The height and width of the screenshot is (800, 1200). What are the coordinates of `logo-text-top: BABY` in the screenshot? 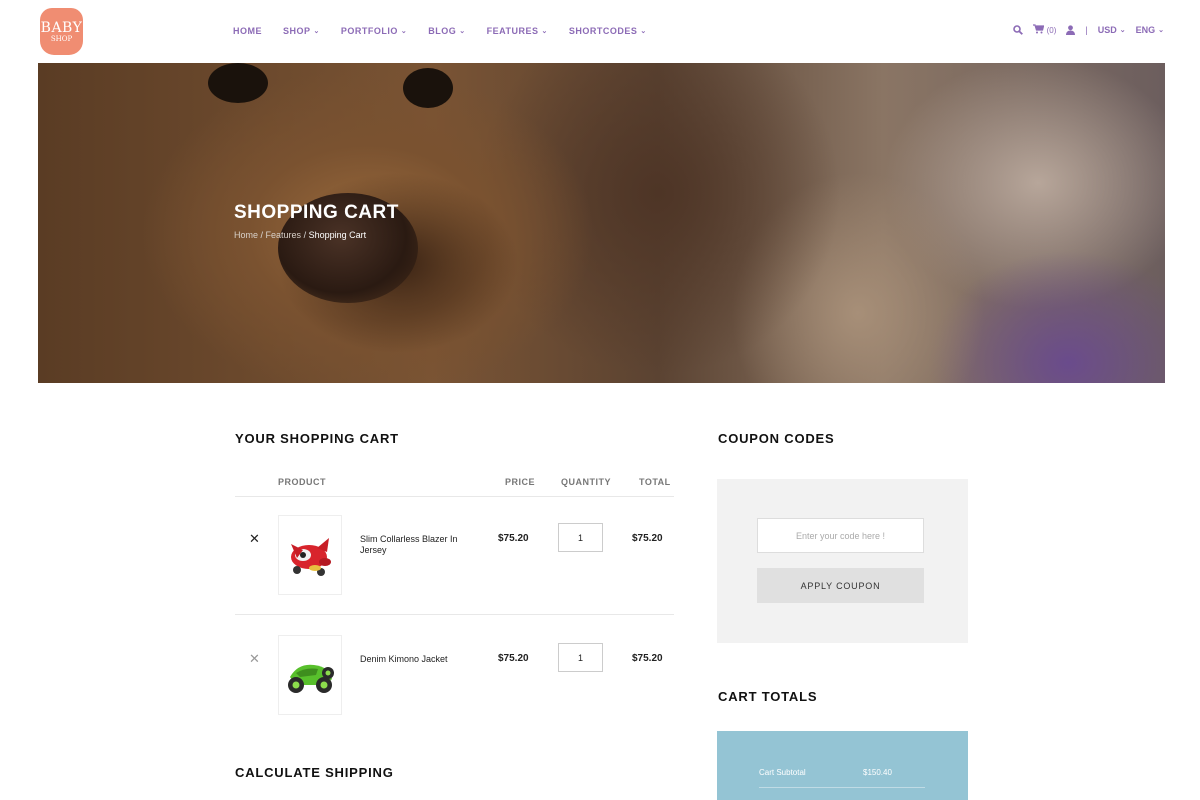 It's located at (61, 27).